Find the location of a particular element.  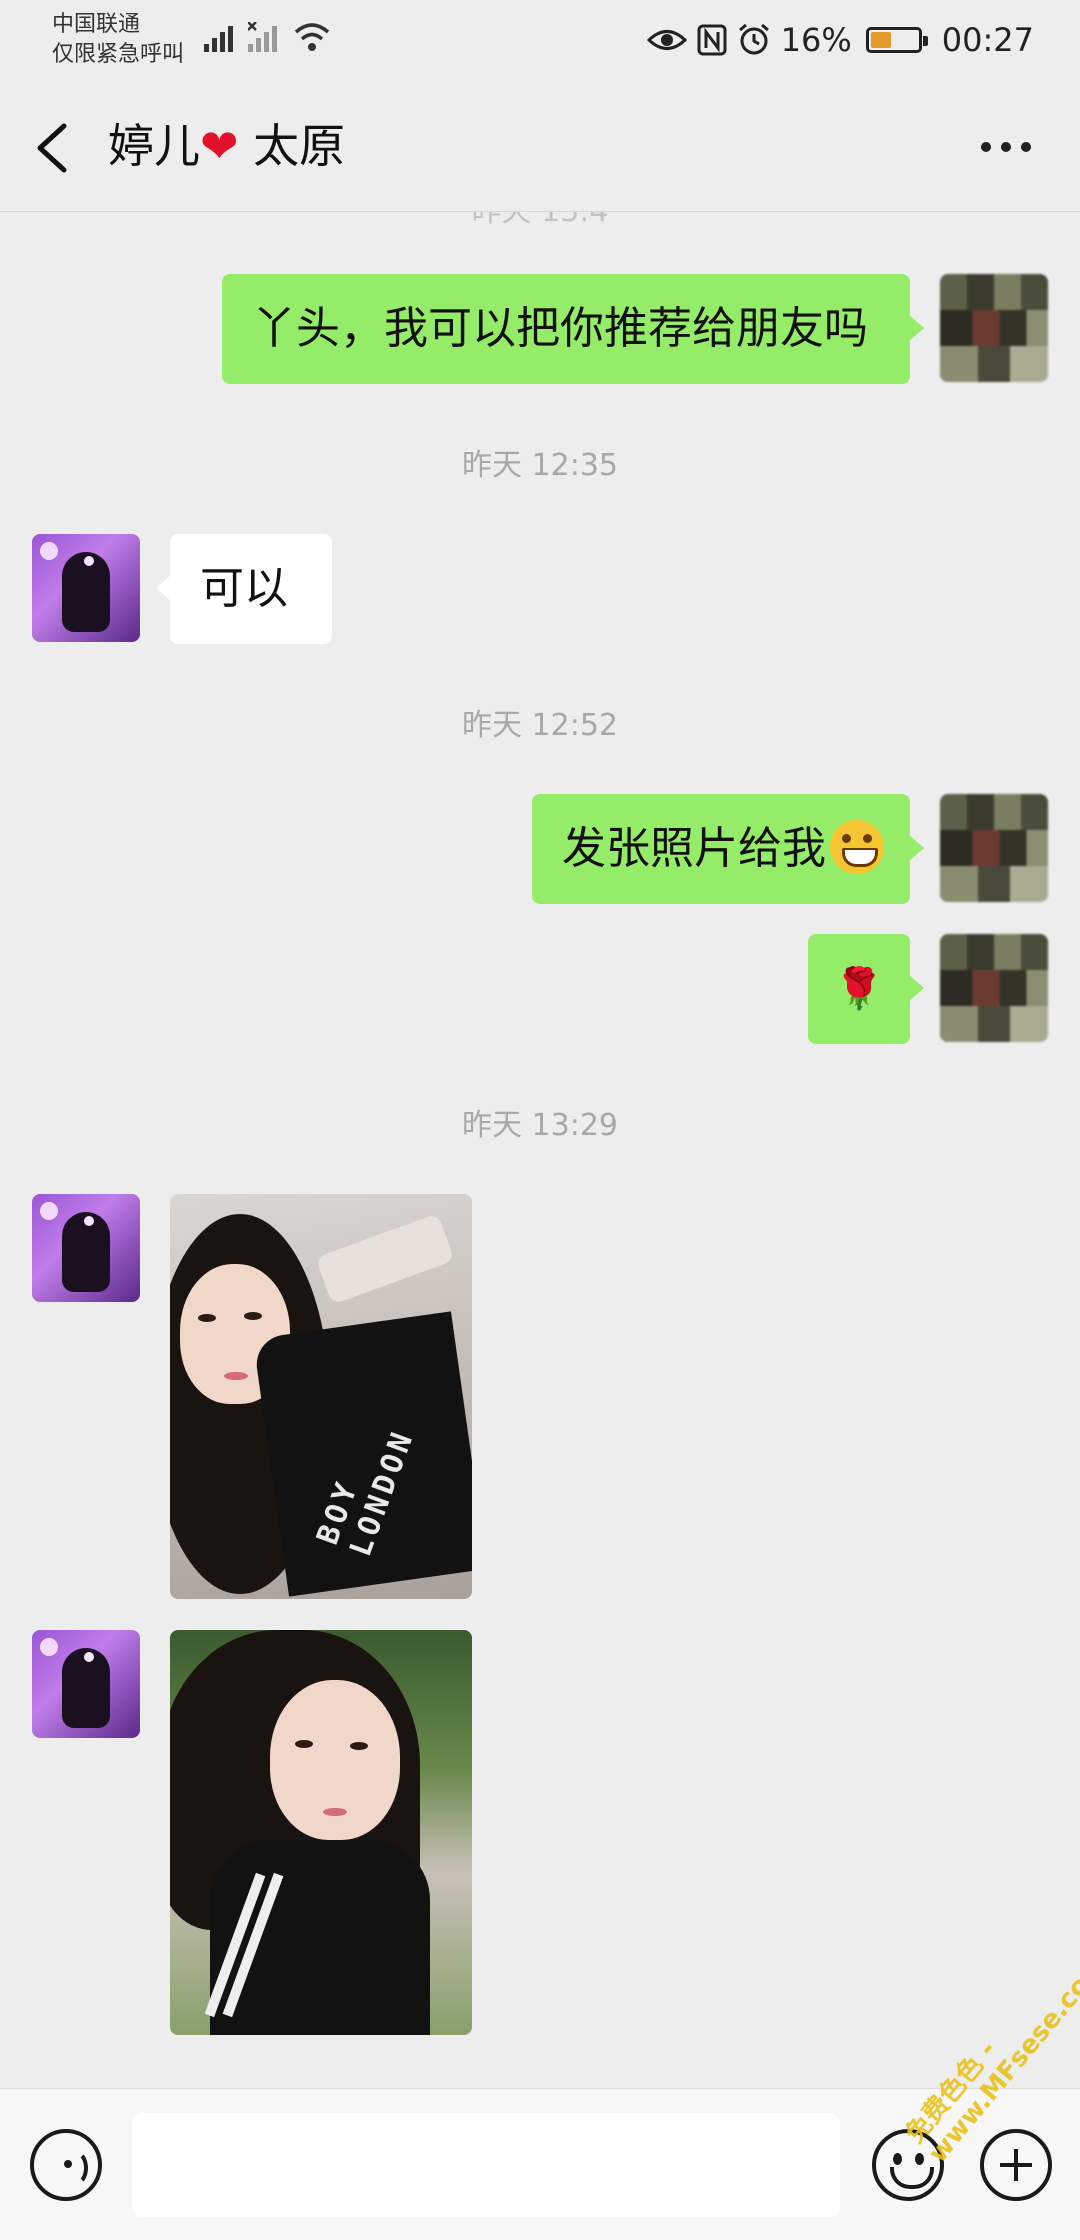

message-bubble-outgoing: 发张照片给我 is located at coordinates (728, 849).